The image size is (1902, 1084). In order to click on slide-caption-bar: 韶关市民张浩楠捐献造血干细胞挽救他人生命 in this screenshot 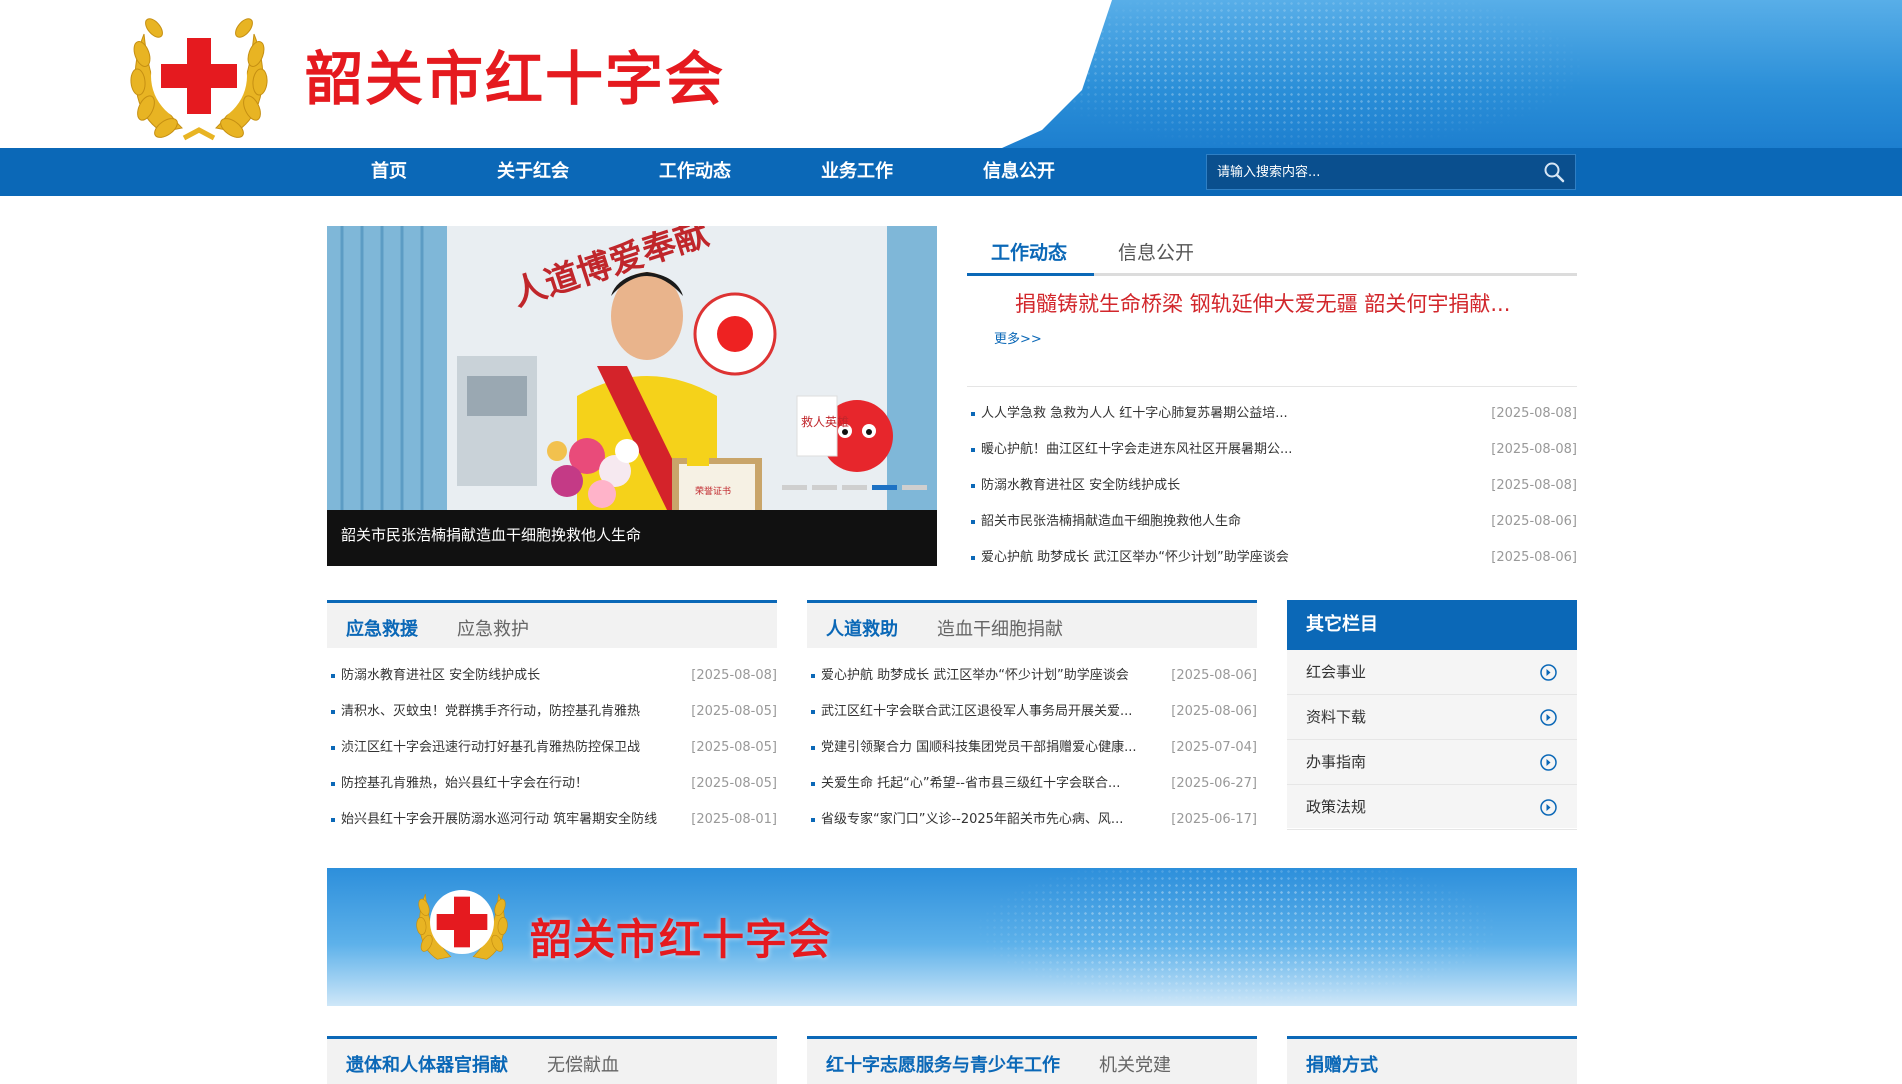, I will do `click(632, 538)`.